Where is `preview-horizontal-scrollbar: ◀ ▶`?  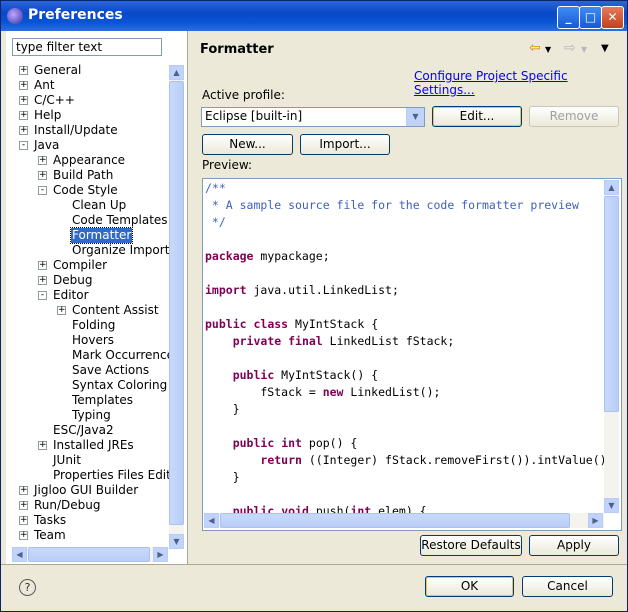
preview-horizontal-scrollbar: ◀ ▶ is located at coordinates (404, 520).